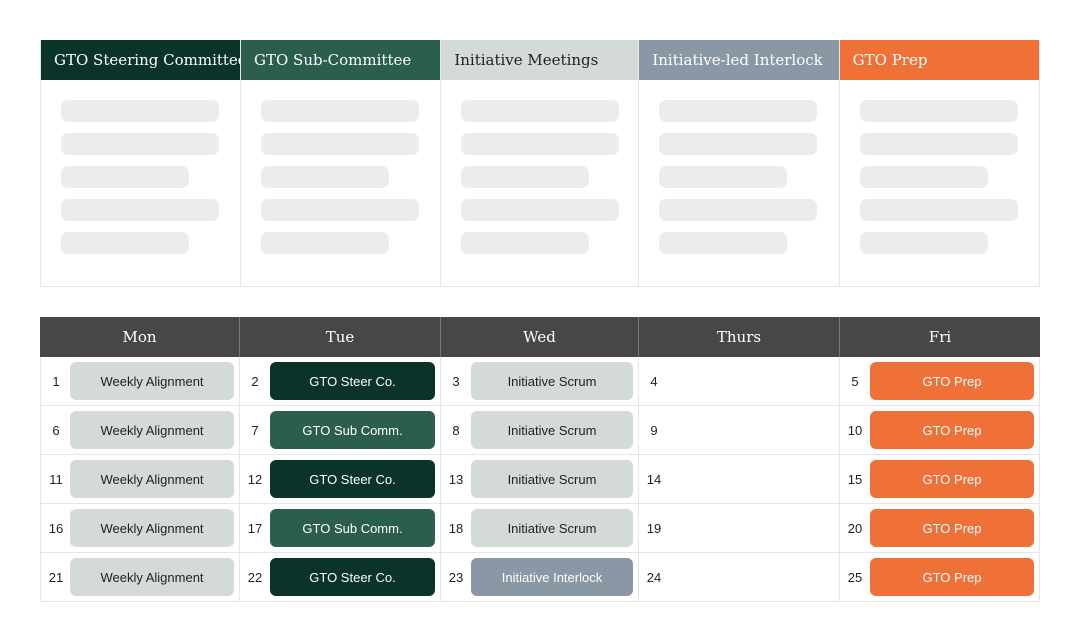 The height and width of the screenshot is (644, 1080). I want to click on panel-title: Initiative-led Interlock, so click(739, 60).